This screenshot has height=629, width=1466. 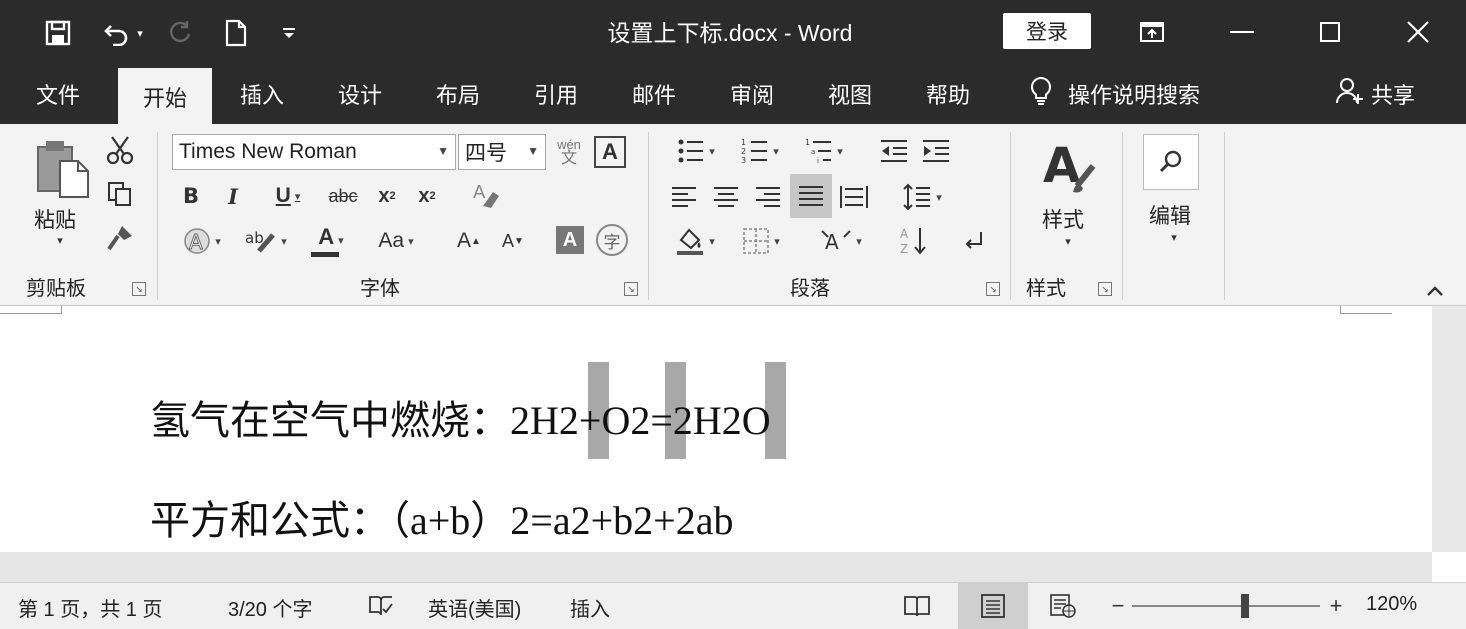 I want to click on styles-dropdown-icon: ▾, so click(x=1068, y=241).